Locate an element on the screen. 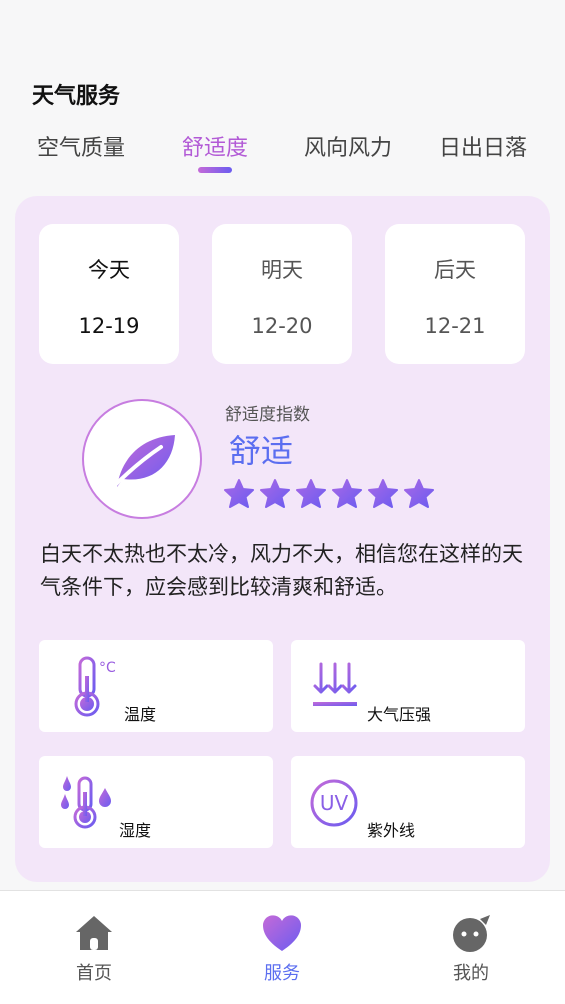 This screenshot has width=565, height=1004. comfort-description: 白天不太热也不太冷，风力不大，相信您在这样的天气条件下，应会感到比较清爽和舒适。 is located at coordinates (281, 570).